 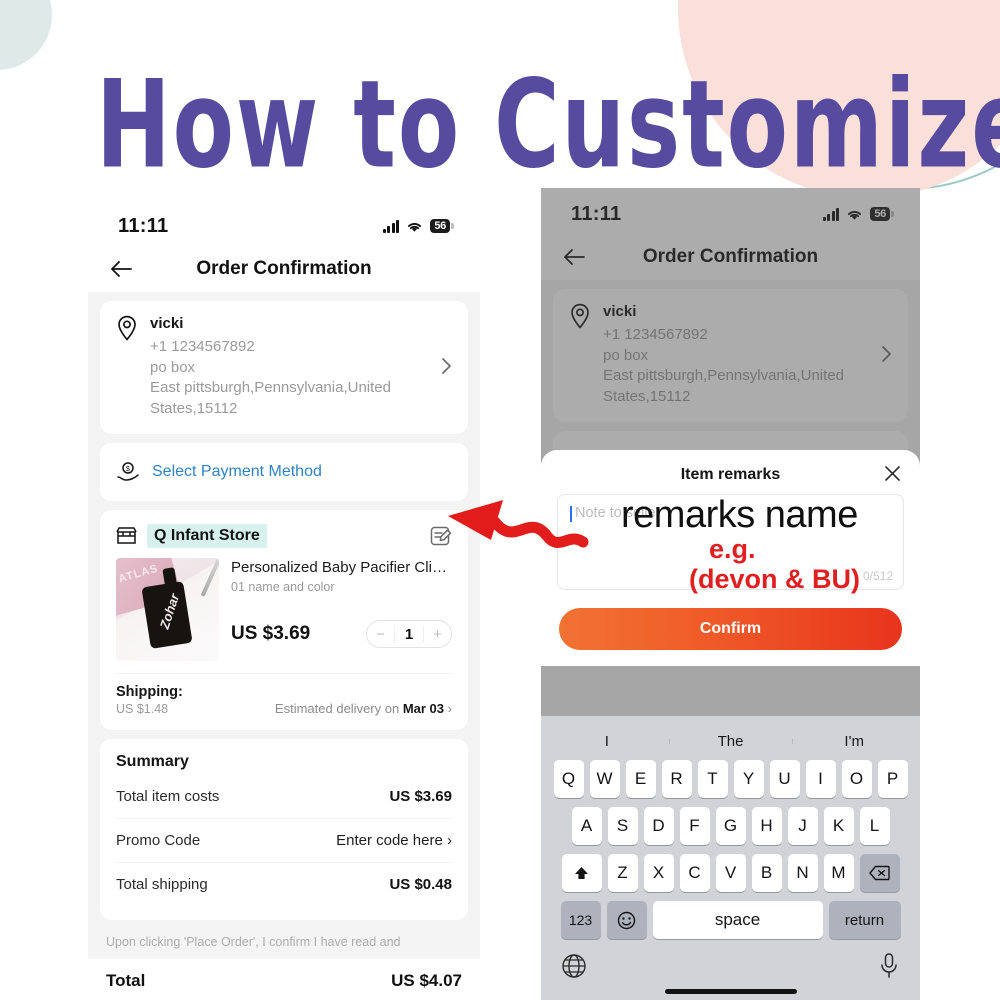 I want to click on delivery-date: Mar 03, so click(x=423, y=708).